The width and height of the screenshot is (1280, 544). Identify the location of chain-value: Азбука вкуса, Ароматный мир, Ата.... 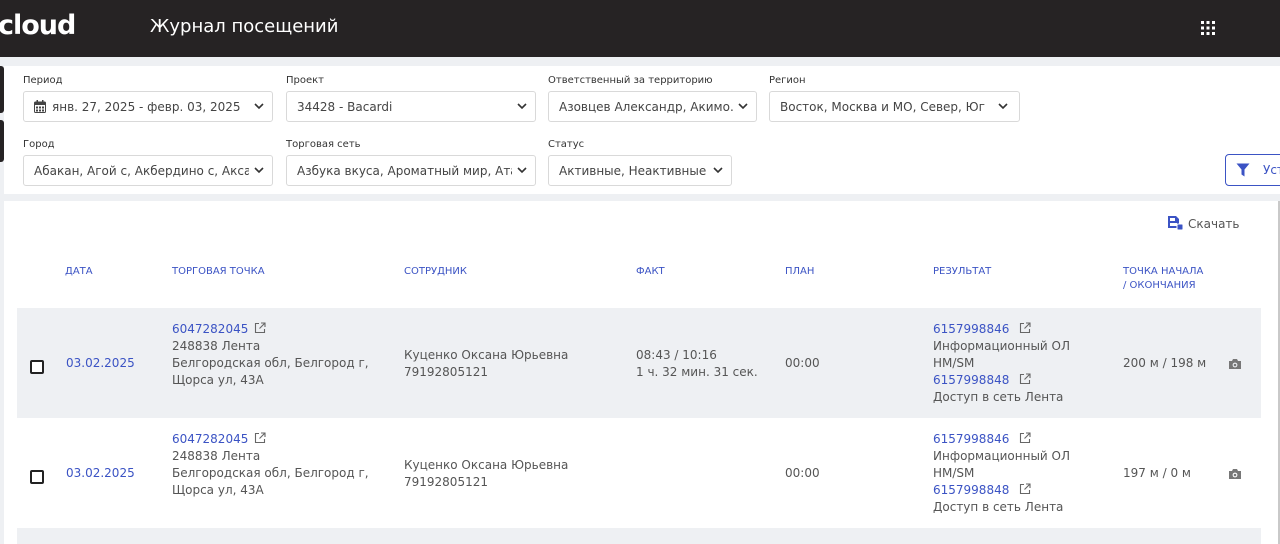
(404, 171).